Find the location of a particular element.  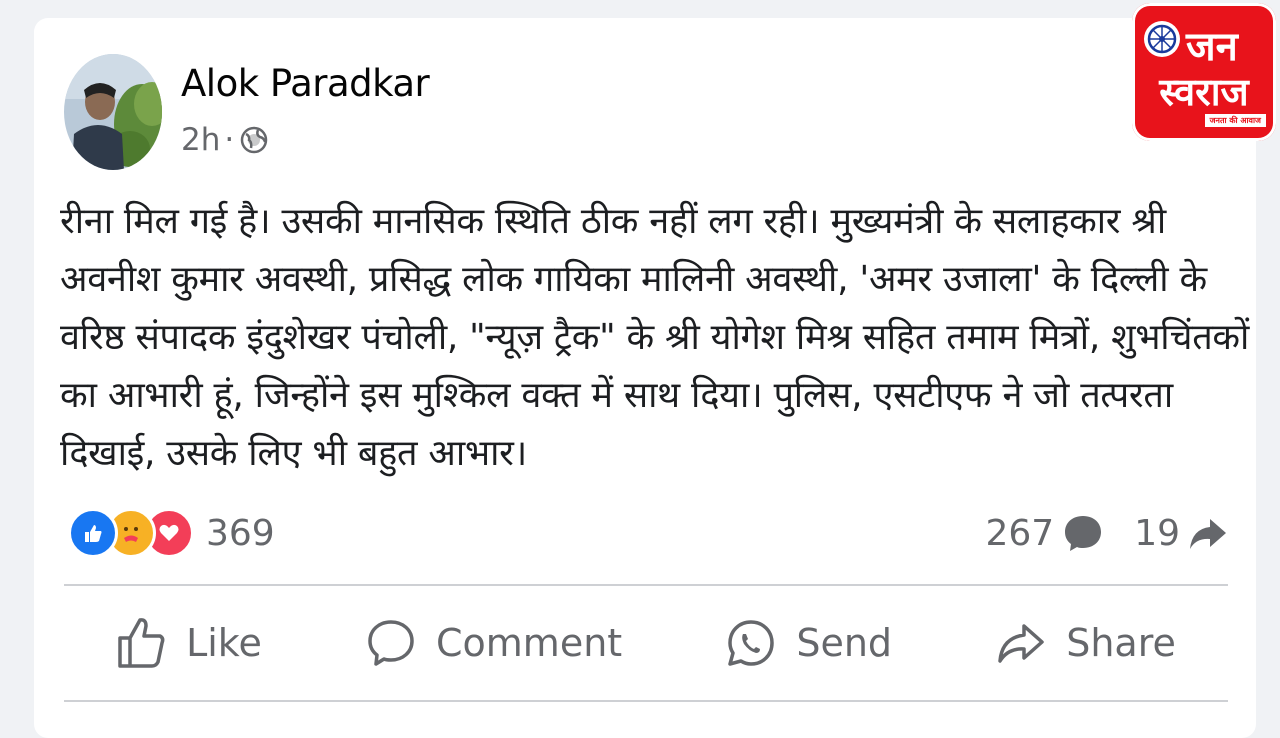

comment-button: Comment is located at coordinates (494, 643).